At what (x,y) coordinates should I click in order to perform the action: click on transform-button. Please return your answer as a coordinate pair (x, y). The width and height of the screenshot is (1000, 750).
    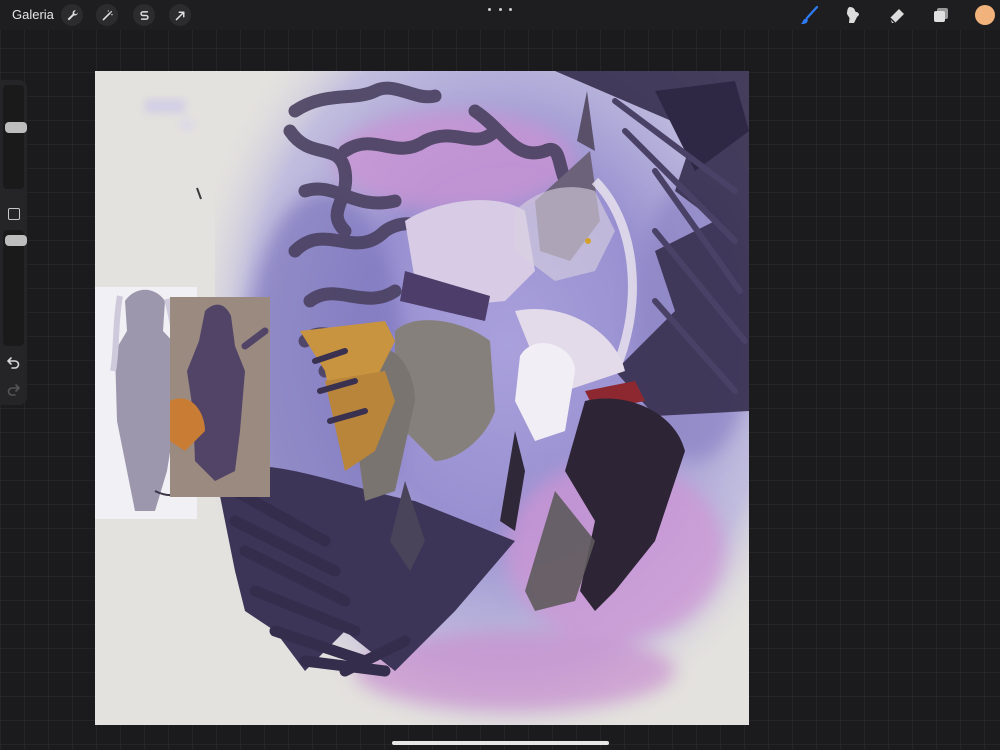
    Looking at the image, I should click on (180, 15).